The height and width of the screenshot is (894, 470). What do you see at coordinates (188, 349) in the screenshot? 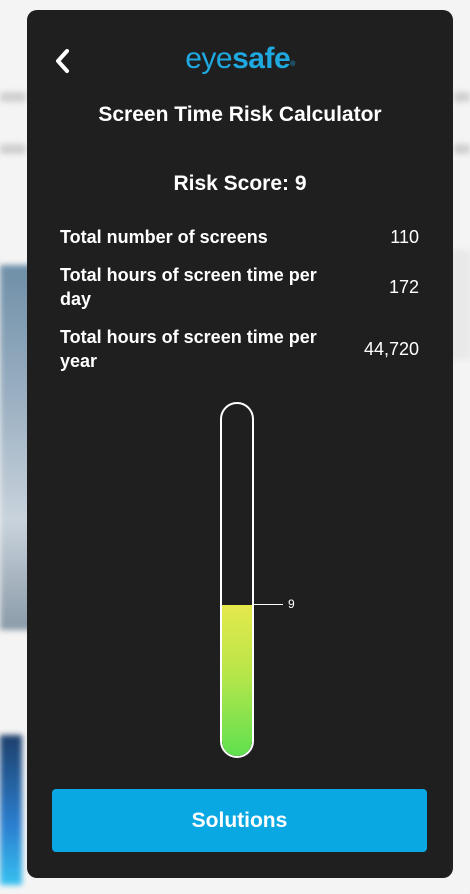
I see `stat-label: Total hours of screen time per year` at bounding box center [188, 349].